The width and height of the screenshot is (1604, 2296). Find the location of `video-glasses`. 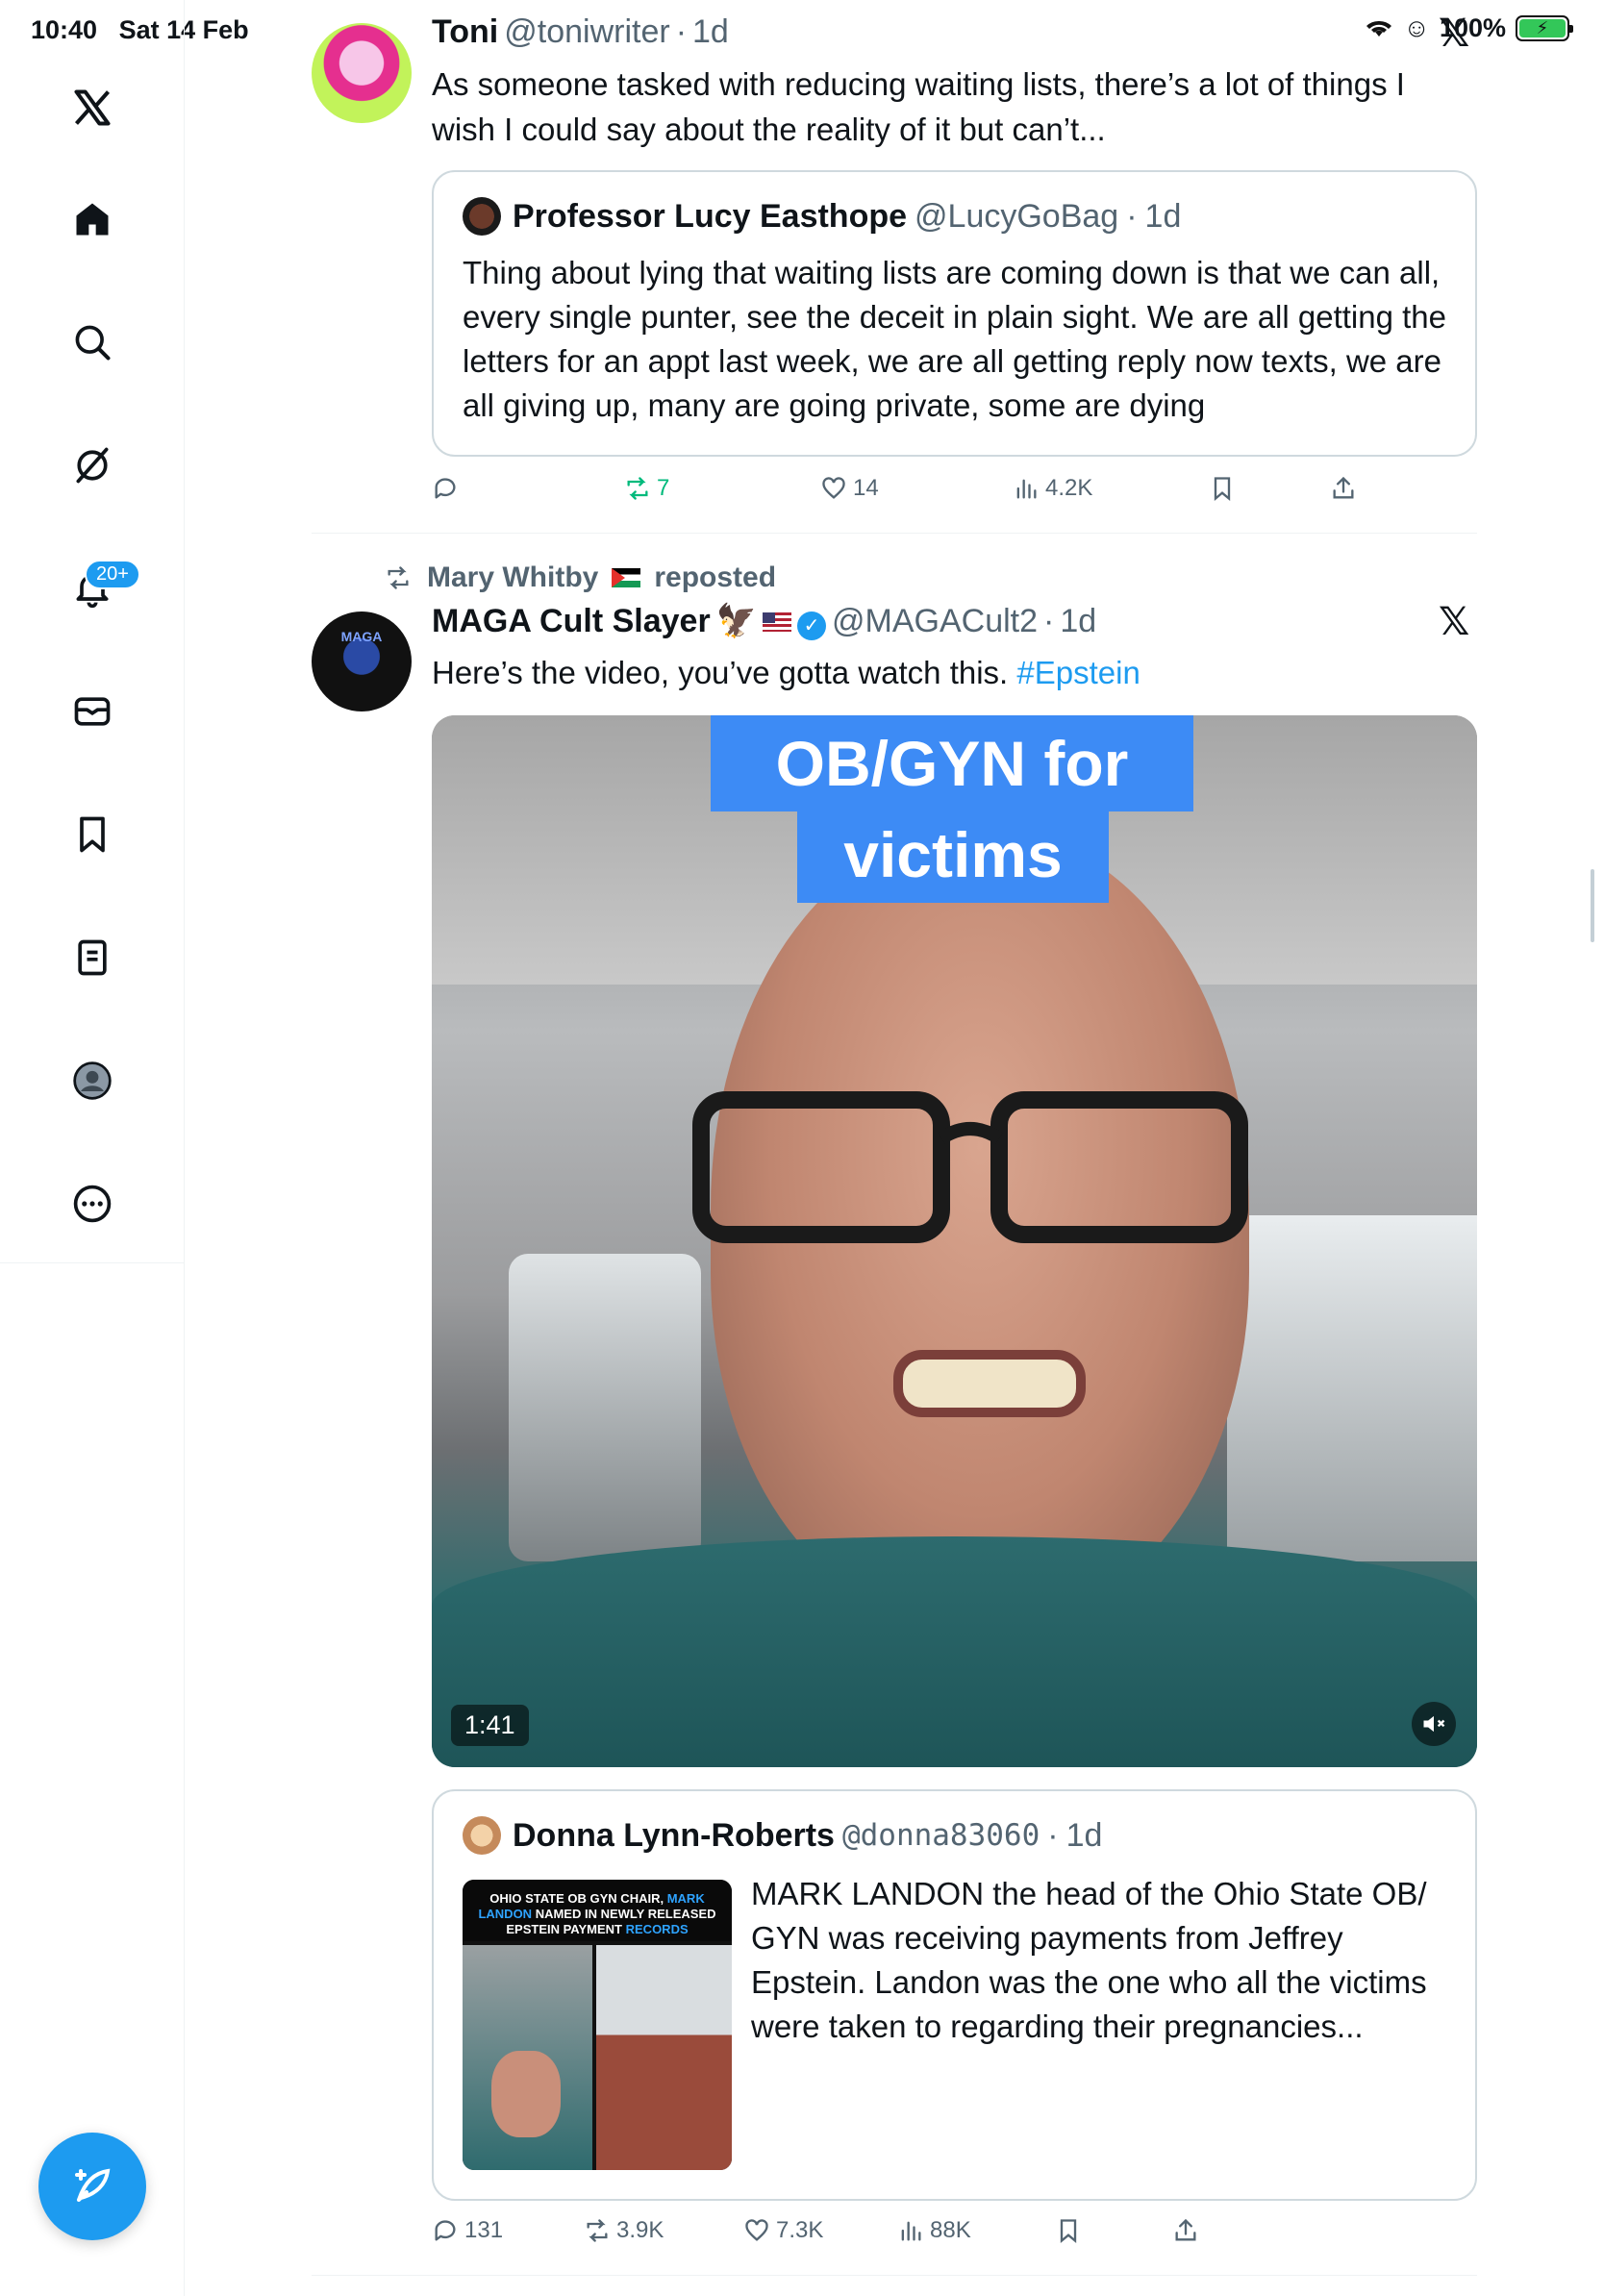

video-glasses is located at coordinates (970, 1167).